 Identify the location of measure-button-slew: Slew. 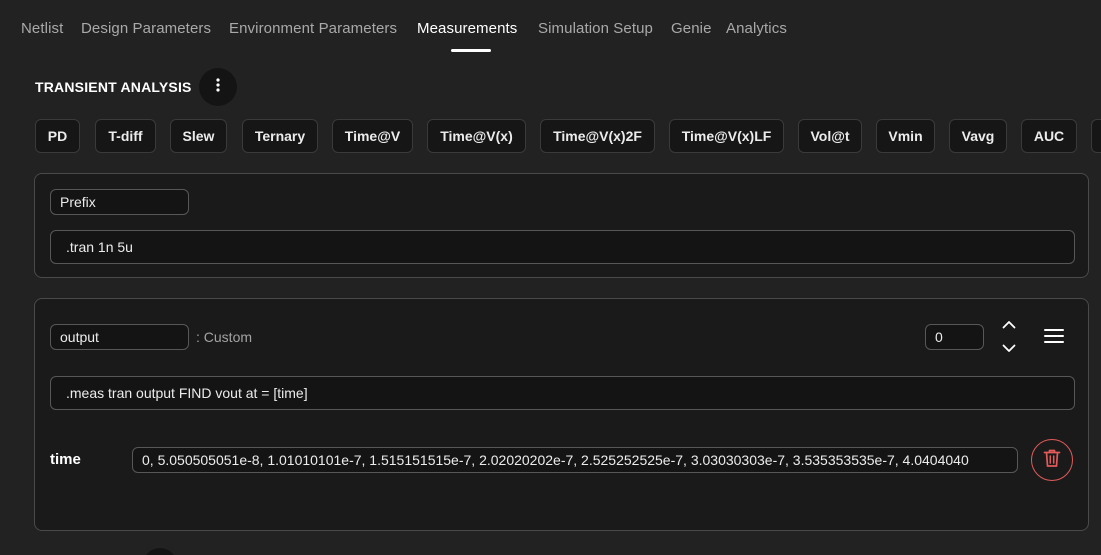
(198, 136).